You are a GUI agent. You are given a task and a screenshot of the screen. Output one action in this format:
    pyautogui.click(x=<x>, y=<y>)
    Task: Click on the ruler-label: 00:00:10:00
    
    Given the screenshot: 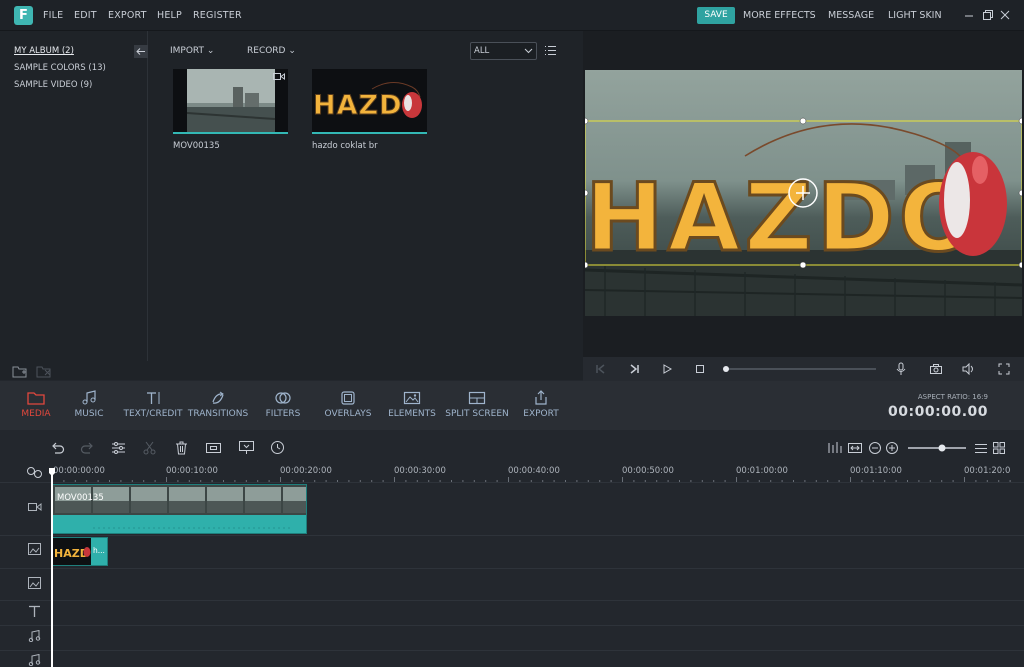 What is the action you would take?
    pyautogui.click(x=192, y=471)
    